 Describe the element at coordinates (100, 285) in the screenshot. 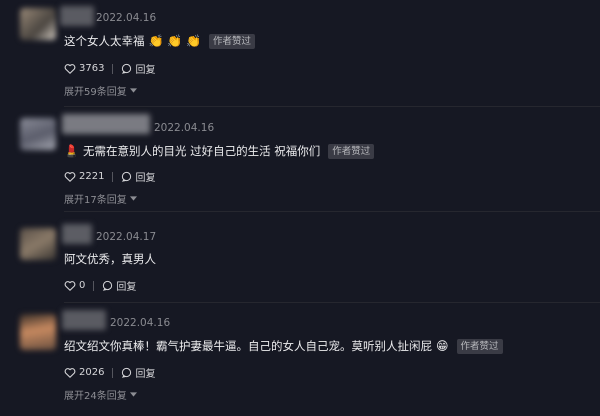

I see `comment-actions: 0 回复` at that location.